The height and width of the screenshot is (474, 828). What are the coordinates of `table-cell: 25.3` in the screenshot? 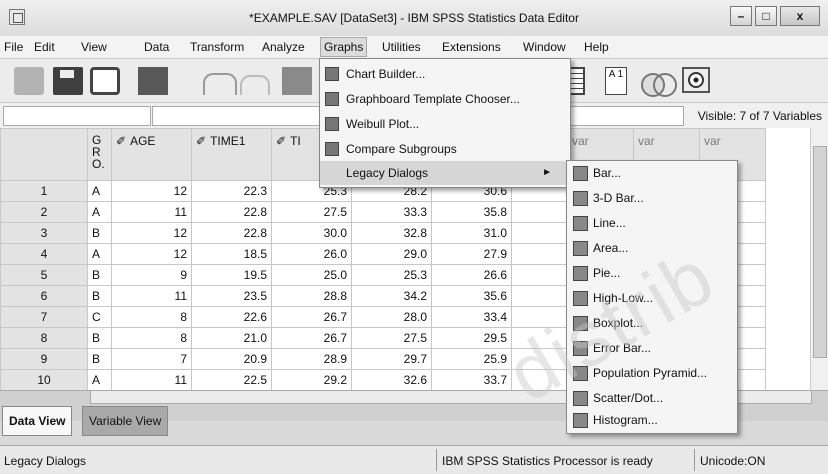 It's located at (391, 275).